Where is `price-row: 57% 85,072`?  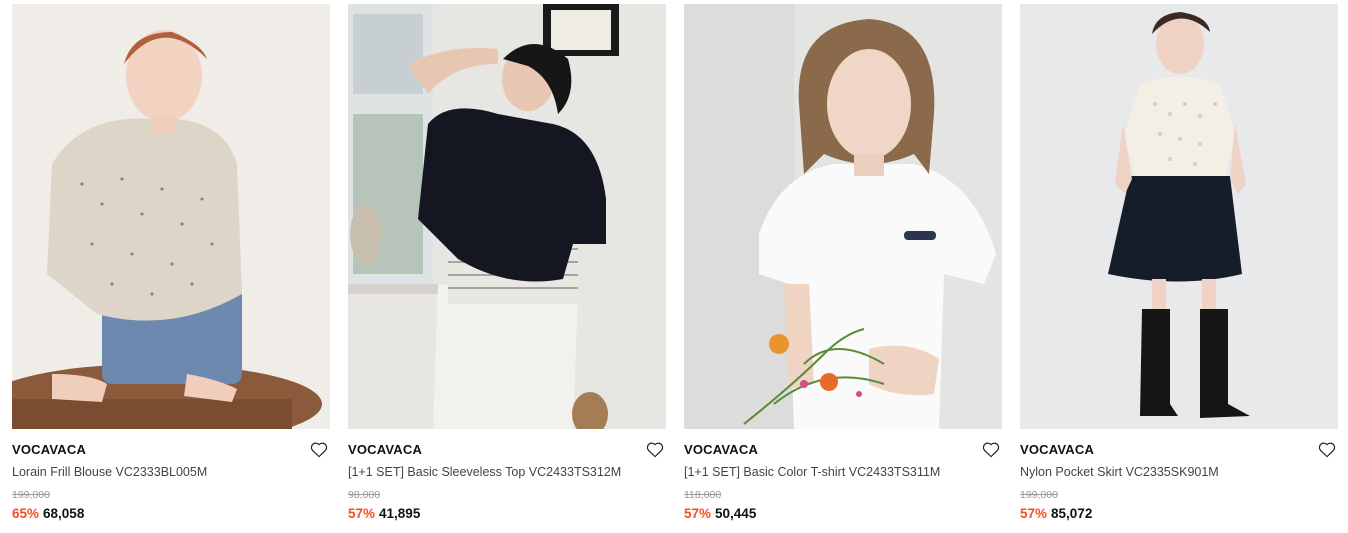
price-row: 57% 85,072 is located at coordinates (1179, 513).